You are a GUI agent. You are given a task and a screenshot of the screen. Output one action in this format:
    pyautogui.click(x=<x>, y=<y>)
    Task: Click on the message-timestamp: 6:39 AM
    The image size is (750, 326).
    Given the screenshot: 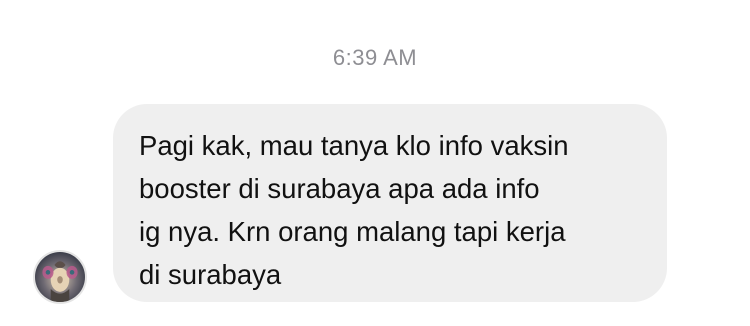 What is the action you would take?
    pyautogui.click(x=375, y=57)
    